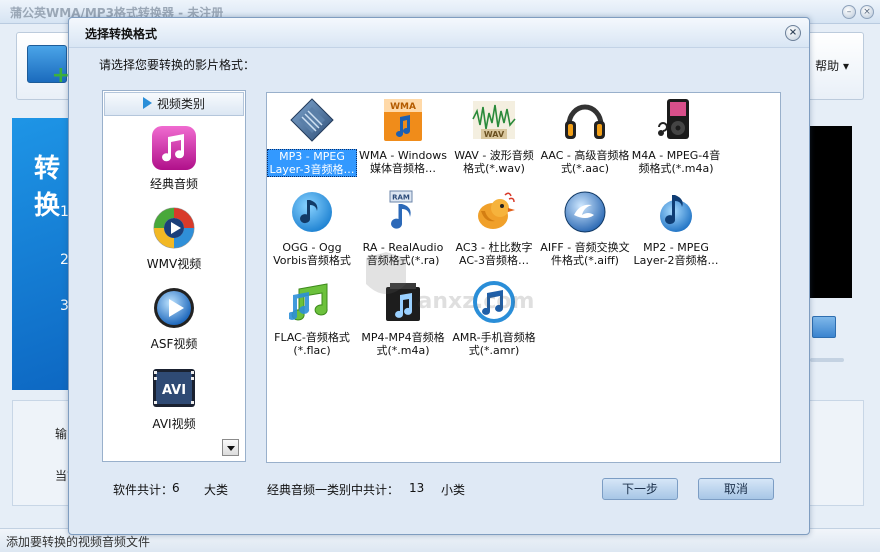 The height and width of the screenshot is (552, 880). I want to click on next-button: 下一步, so click(640, 489).